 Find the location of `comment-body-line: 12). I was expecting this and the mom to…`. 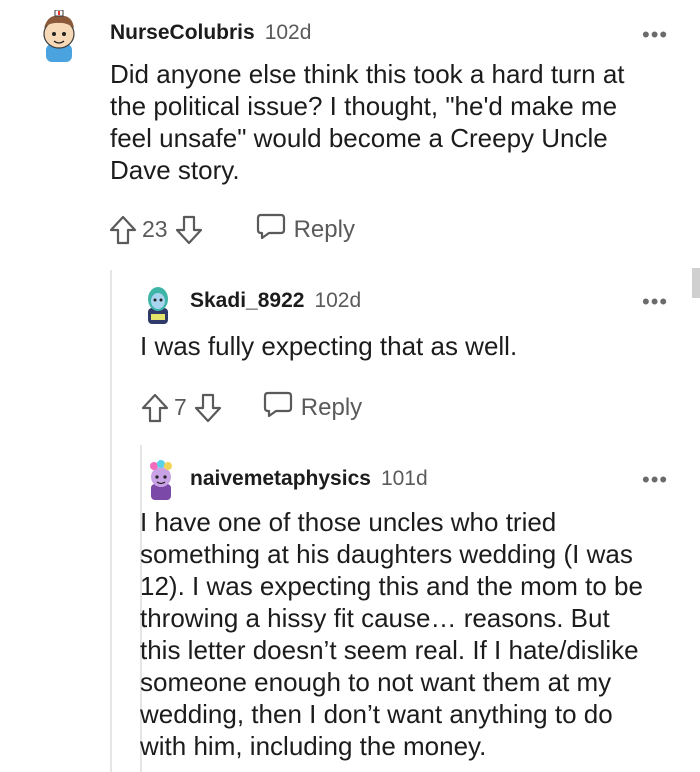

comment-body-line: 12). I was expecting this and the mom to… is located at coordinates (391, 586).